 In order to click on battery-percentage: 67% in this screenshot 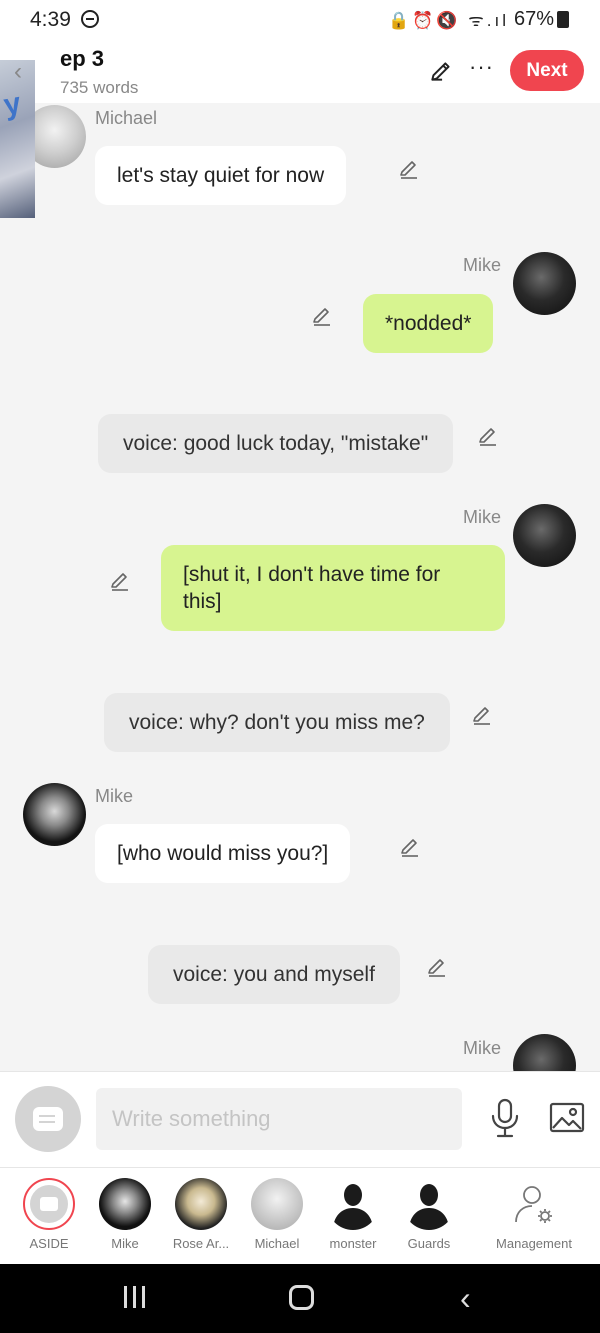, I will do `click(534, 19)`.